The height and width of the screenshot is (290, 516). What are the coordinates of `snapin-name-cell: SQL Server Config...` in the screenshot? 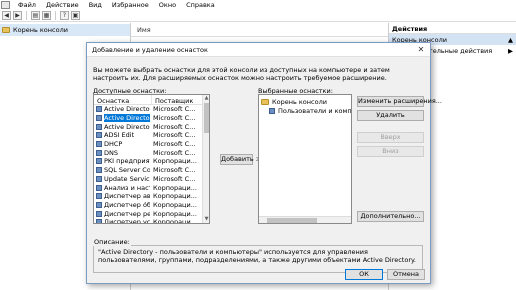 It's located at (122, 170).